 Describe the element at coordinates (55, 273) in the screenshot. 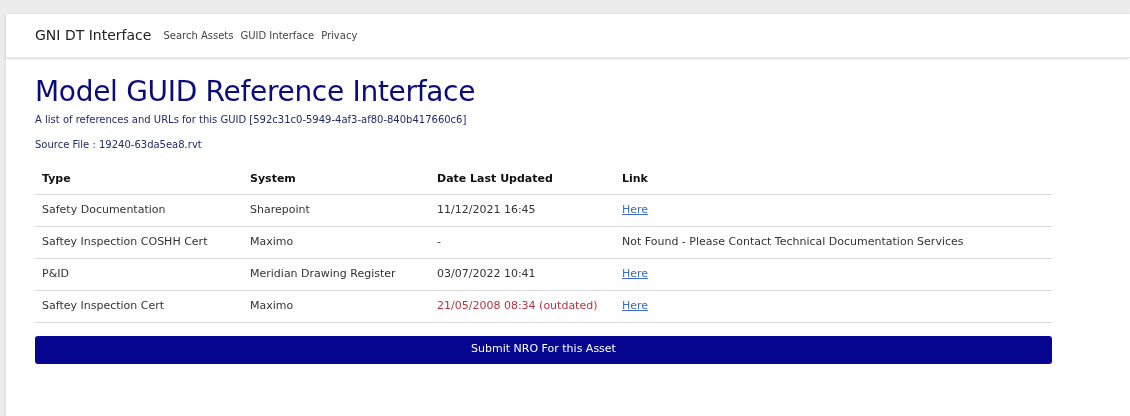

I see `table-cell: P&ID` at that location.